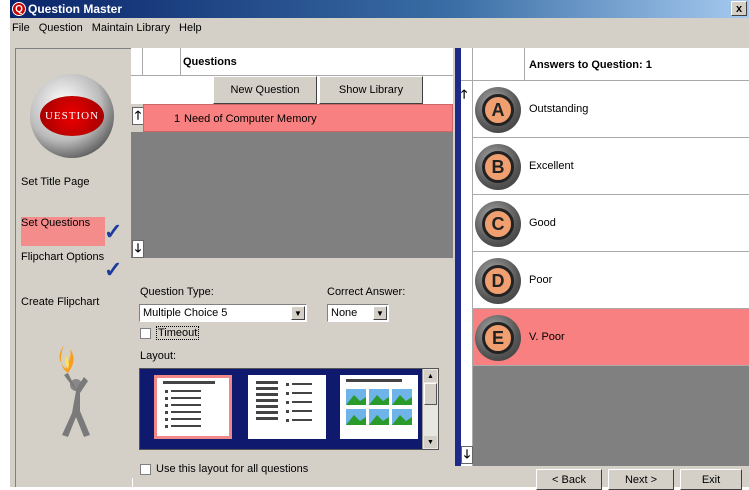  I want to click on answer-letter: E, so click(498, 338).